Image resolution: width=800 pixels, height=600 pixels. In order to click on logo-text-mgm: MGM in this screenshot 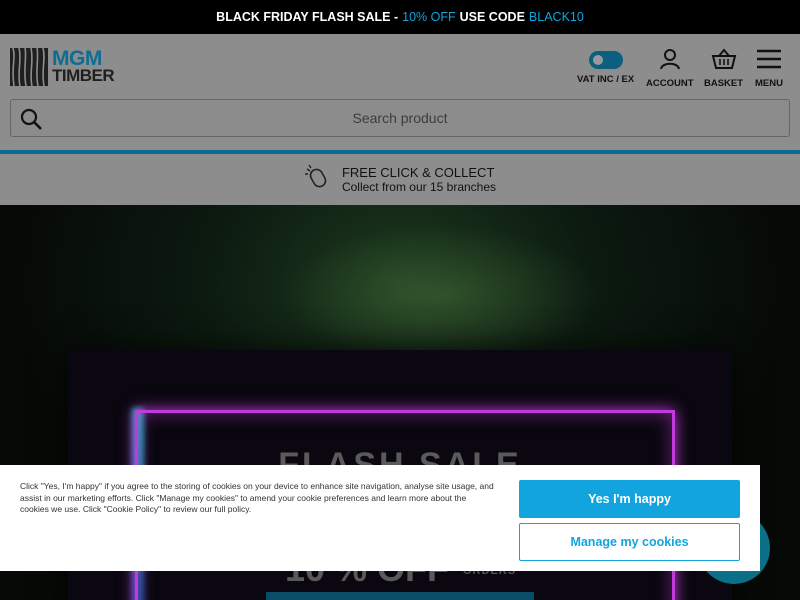, I will do `click(77, 58)`.